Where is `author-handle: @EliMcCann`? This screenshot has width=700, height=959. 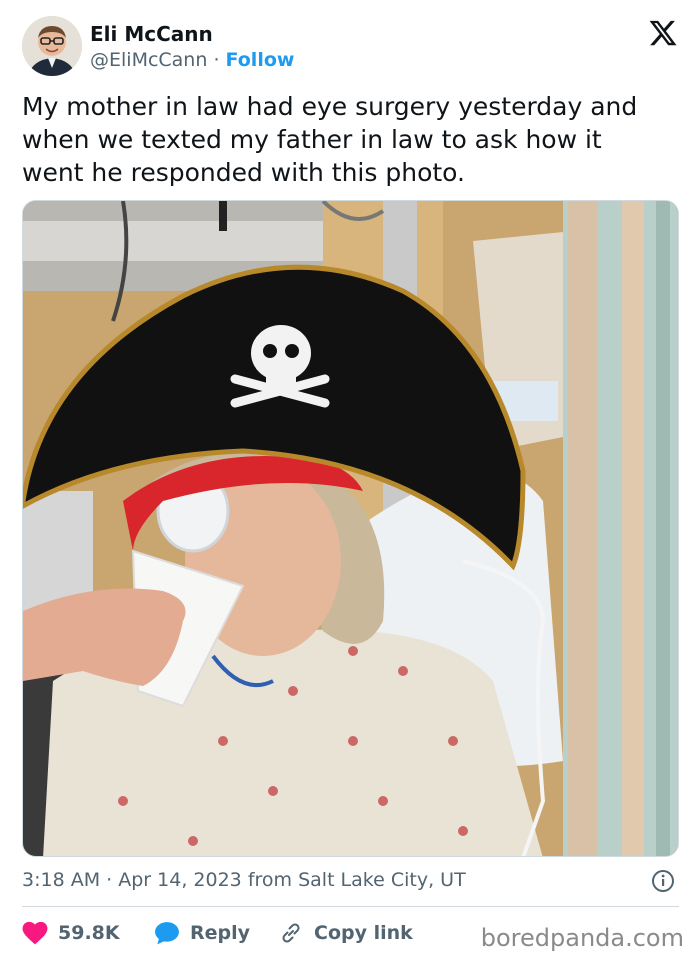 author-handle: @EliMcCann is located at coordinates (148, 60).